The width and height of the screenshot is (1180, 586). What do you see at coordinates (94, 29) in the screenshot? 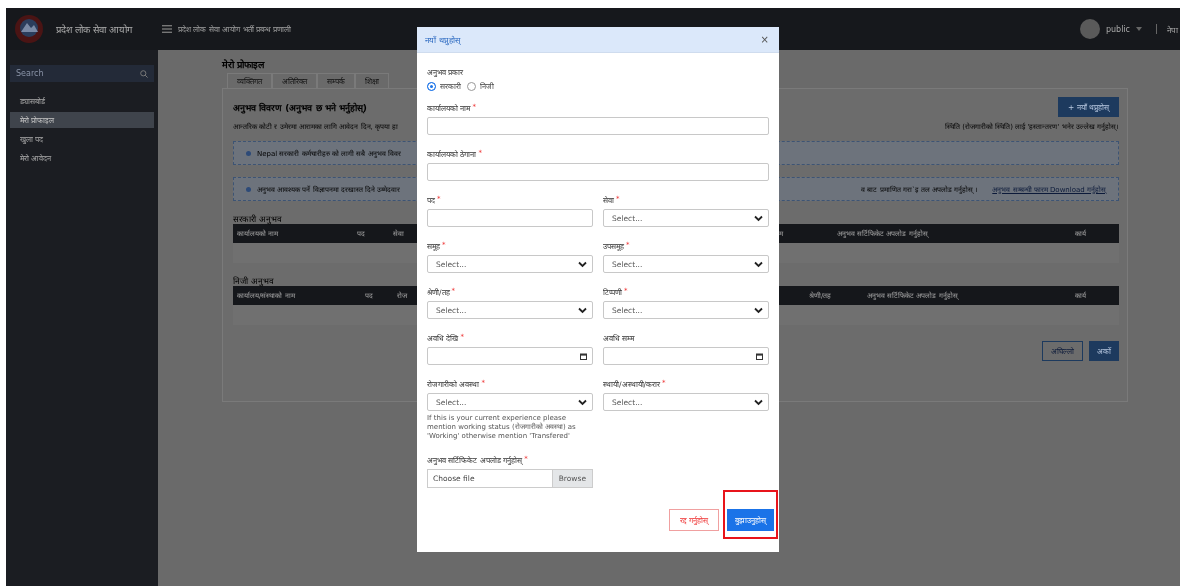
I see `organization-name: प्रदेश लोक सेवा आयोग` at bounding box center [94, 29].